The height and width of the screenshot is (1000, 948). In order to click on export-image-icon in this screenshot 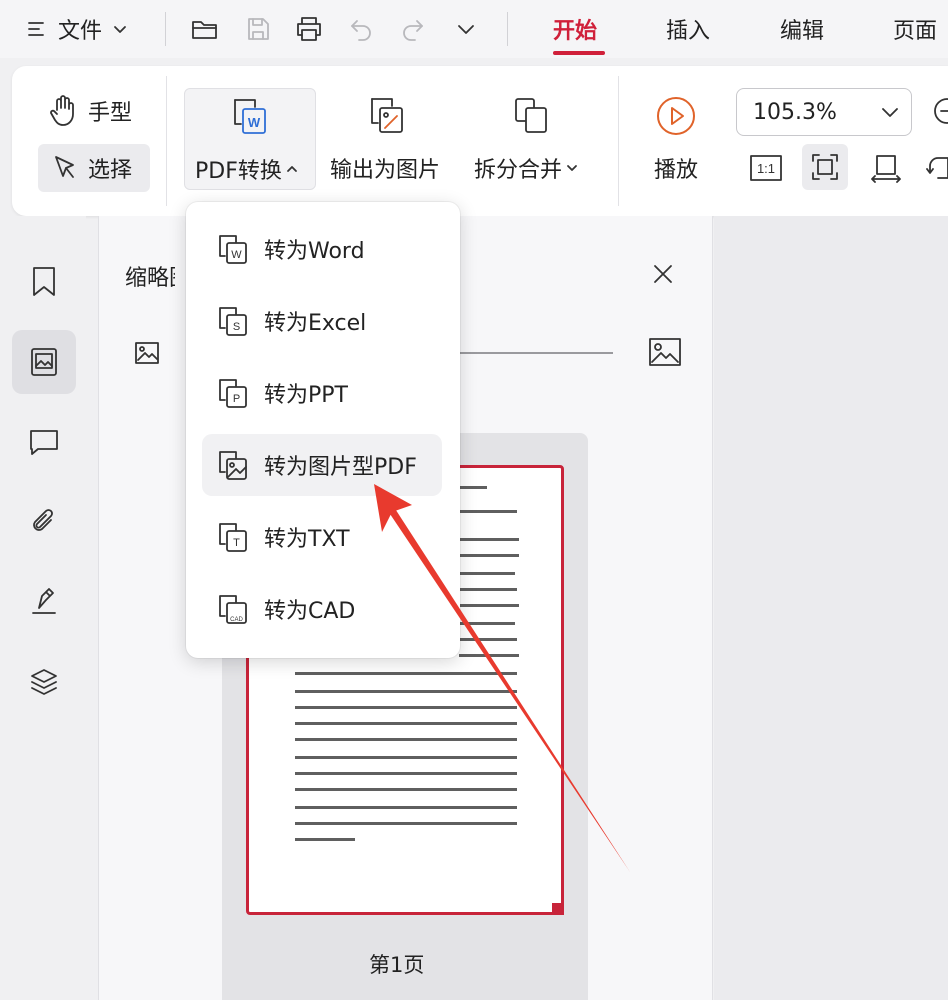, I will do `click(387, 115)`.